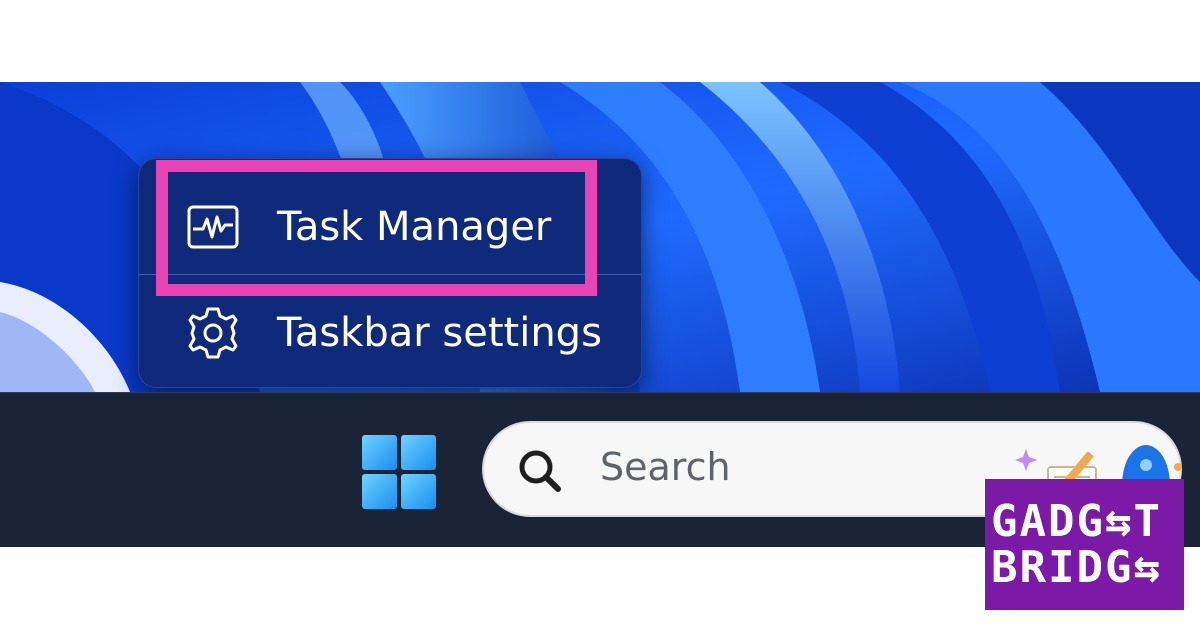 Image resolution: width=1200 pixels, height=628 pixels. Describe the element at coordinates (213, 333) in the screenshot. I see `gear-icon` at that location.